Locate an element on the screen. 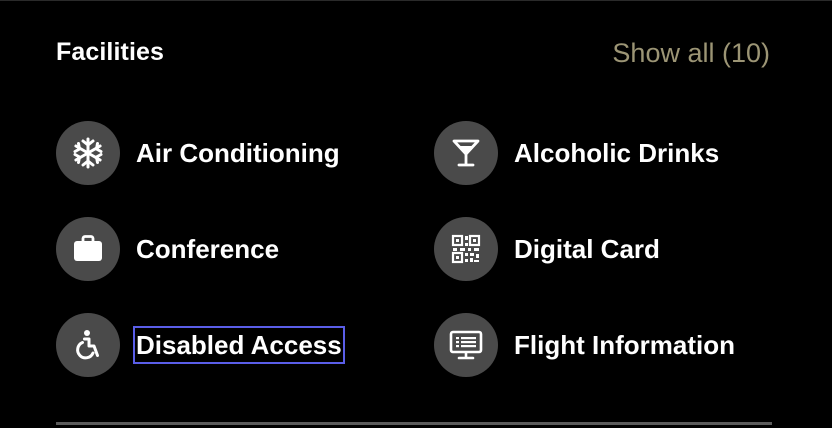  qr-code-icon is located at coordinates (466, 249).